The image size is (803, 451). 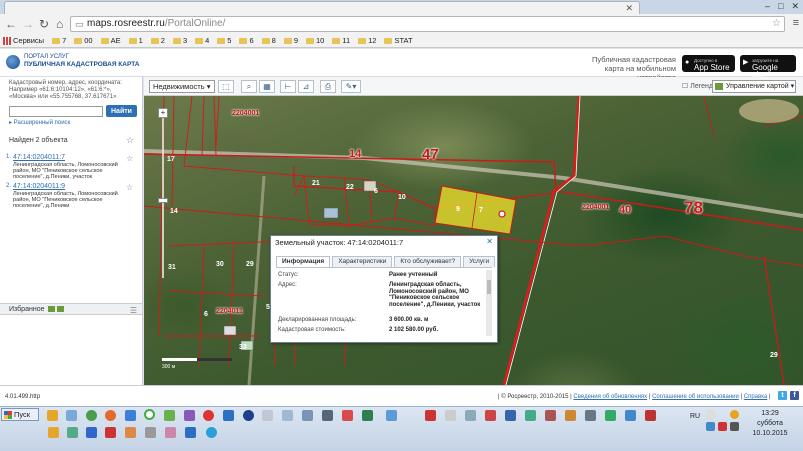 What do you see at coordinates (83, 40) in the screenshot?
I see `bookmark-folder: 00` at bounding box center [83, 40].